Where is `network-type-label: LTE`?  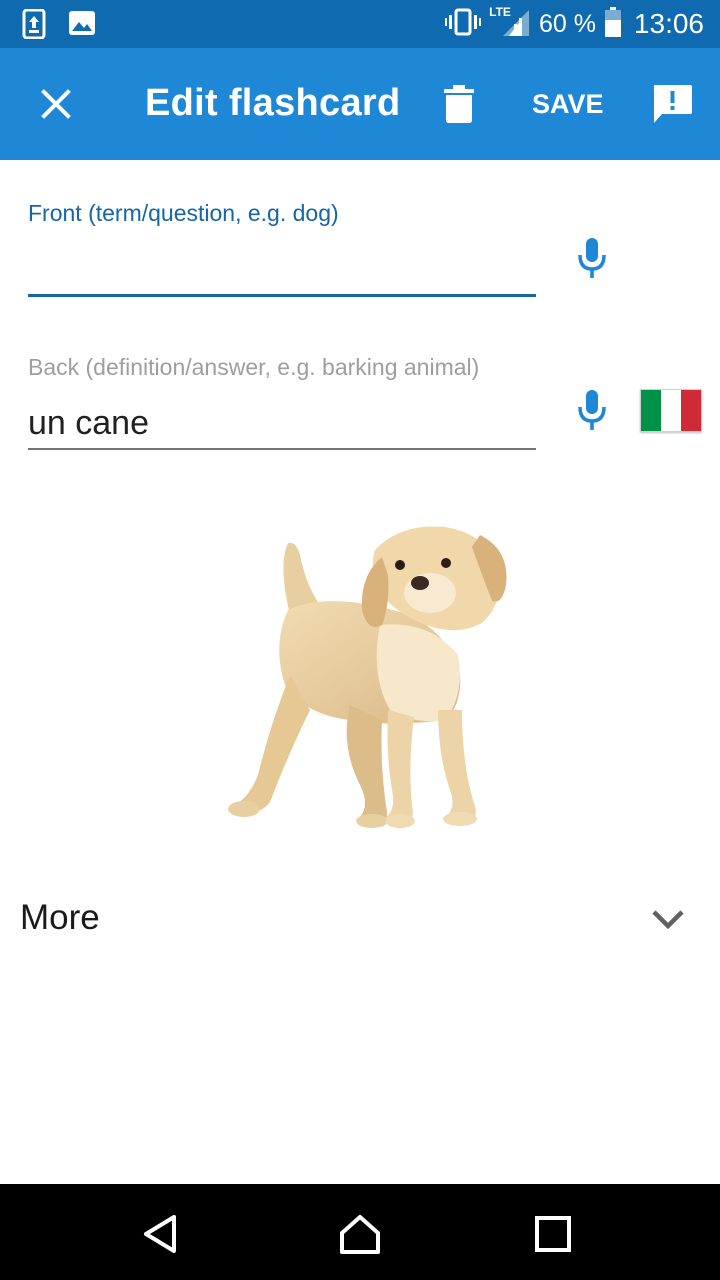 network-type-label: LTE is located at coordinates (500, 12).